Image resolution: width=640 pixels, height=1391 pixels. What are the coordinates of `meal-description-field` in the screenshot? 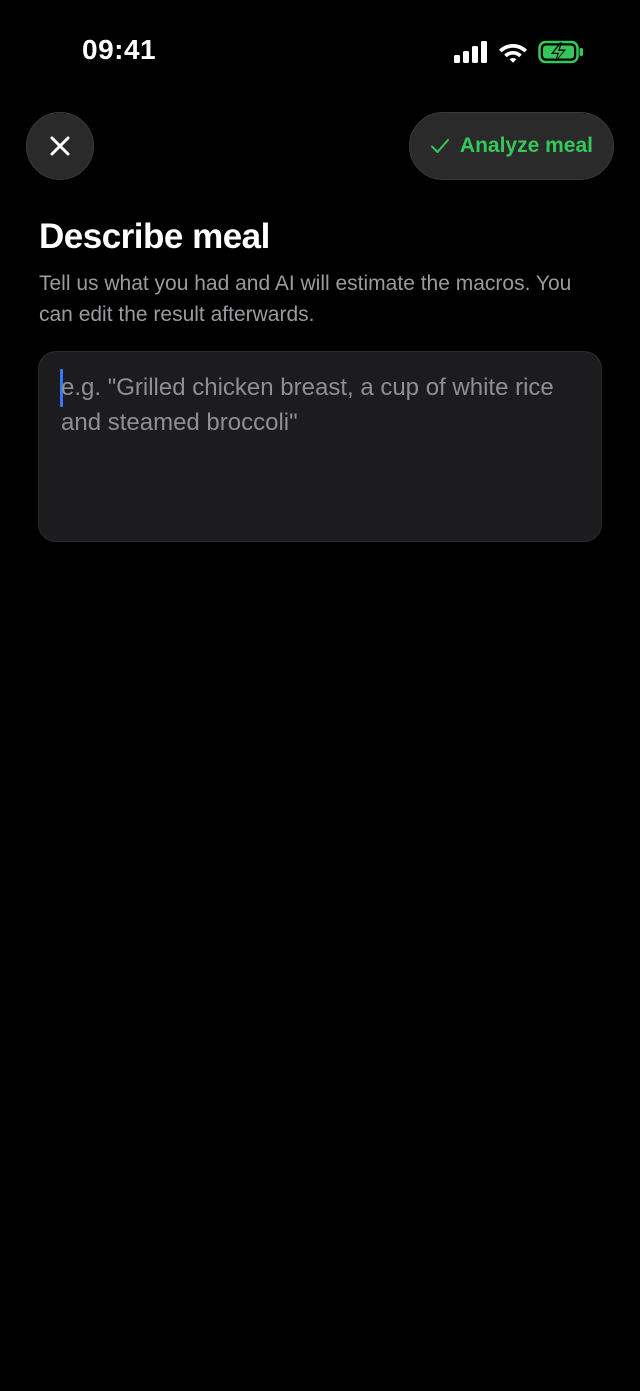 It's located at (320, 446).